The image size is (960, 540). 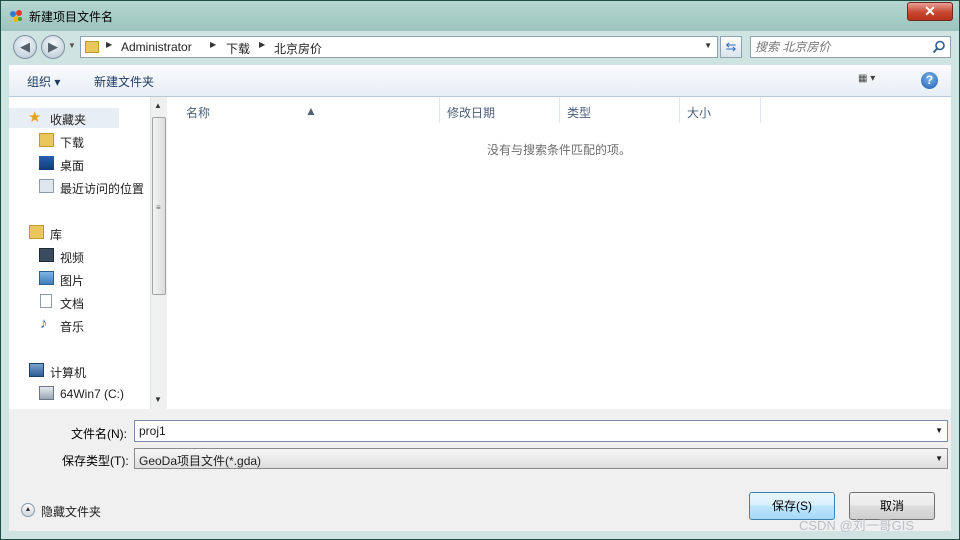 What do you see at coordinates (156, 47) in the screenshot?
I see `breadcrumb-administrator: Administrator` at bounding box center [156, 47].